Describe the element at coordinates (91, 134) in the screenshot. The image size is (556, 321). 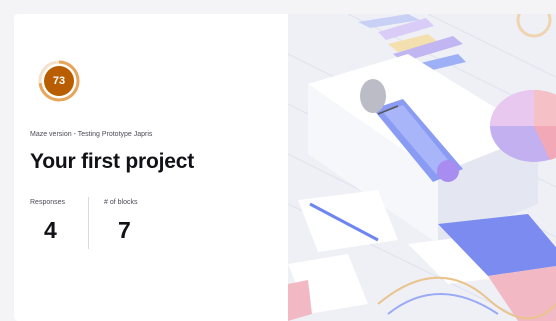
I see `project-subtitle: Maze version - Testing Prototype Japris` at that location.